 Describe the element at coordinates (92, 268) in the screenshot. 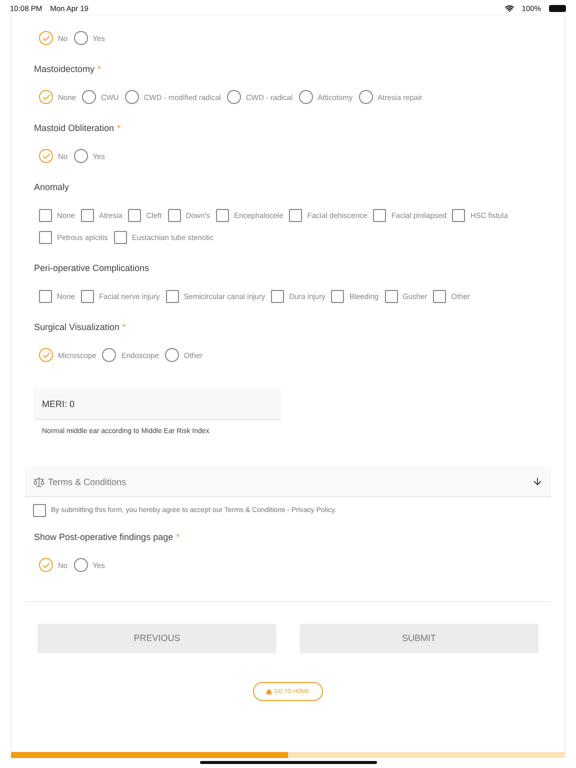

I see `field-label: Peri-operative Complications` at that location.